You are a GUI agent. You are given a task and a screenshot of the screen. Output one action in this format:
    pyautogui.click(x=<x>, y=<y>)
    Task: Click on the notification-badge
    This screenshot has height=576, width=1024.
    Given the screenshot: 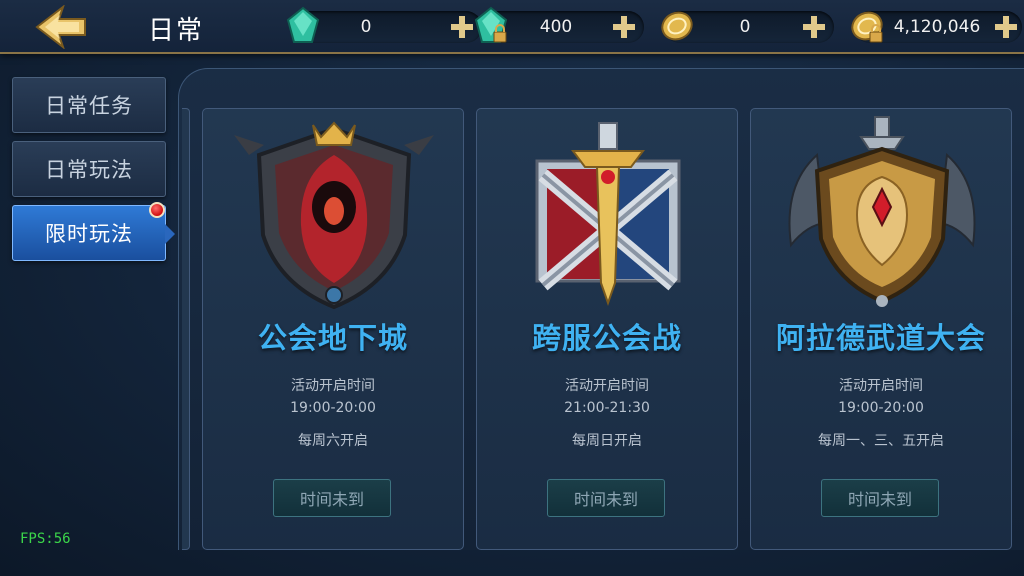 What is the action you would take?
    pyautogui.click(x=157, y=210)
    